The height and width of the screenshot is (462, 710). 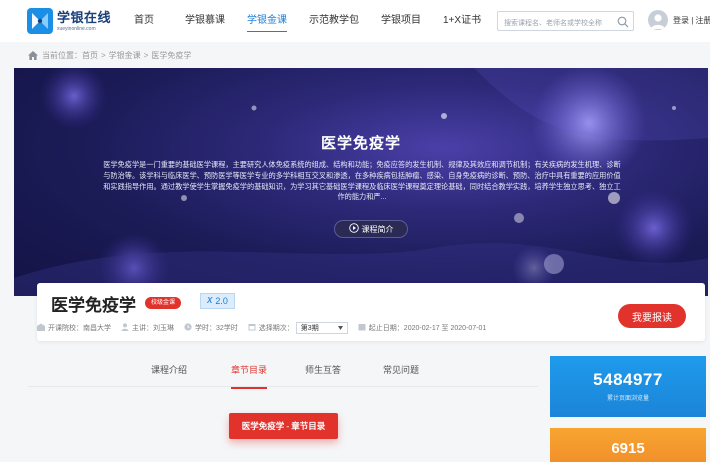 I want to click on tab-faq: 常见问题, so click(x=401, y=369).